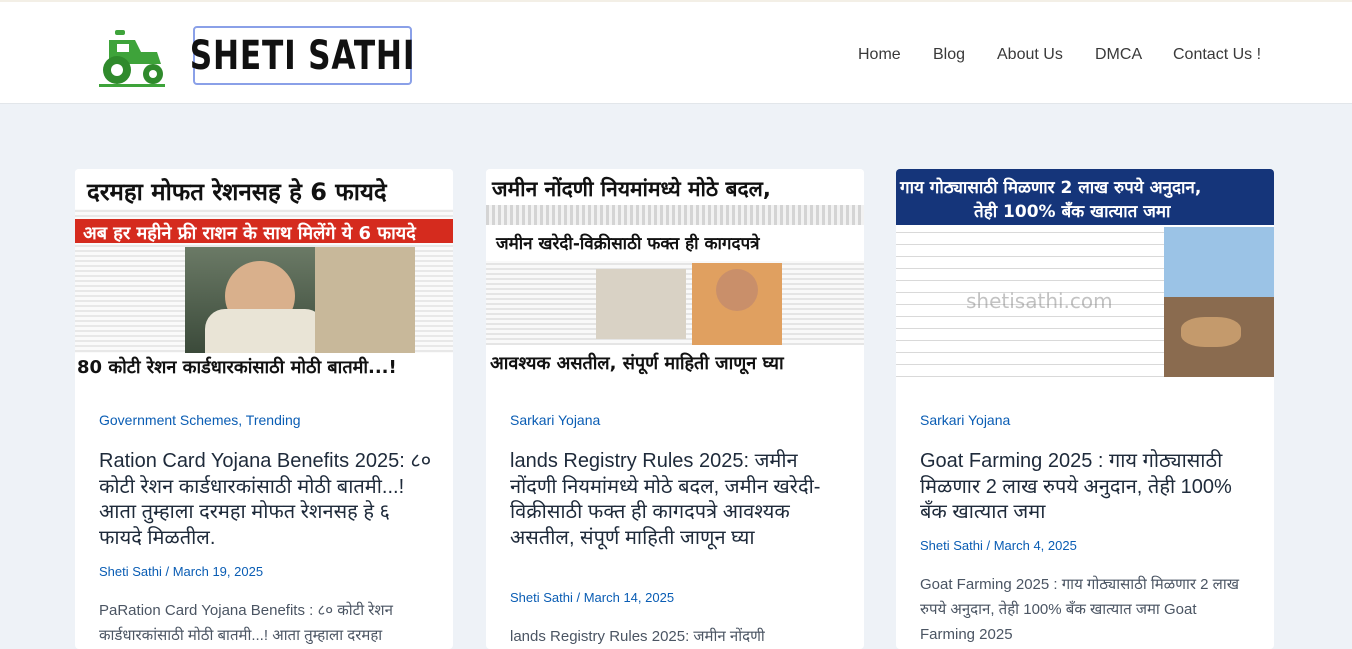 Image resolution: width=1352 pixels, height=649 pixels. Describe the element at coordinates (637, 636) in the screenshot. I see `post-excerpt: lands Registry Rules 2025: जमीन नोंदणी` at that location.